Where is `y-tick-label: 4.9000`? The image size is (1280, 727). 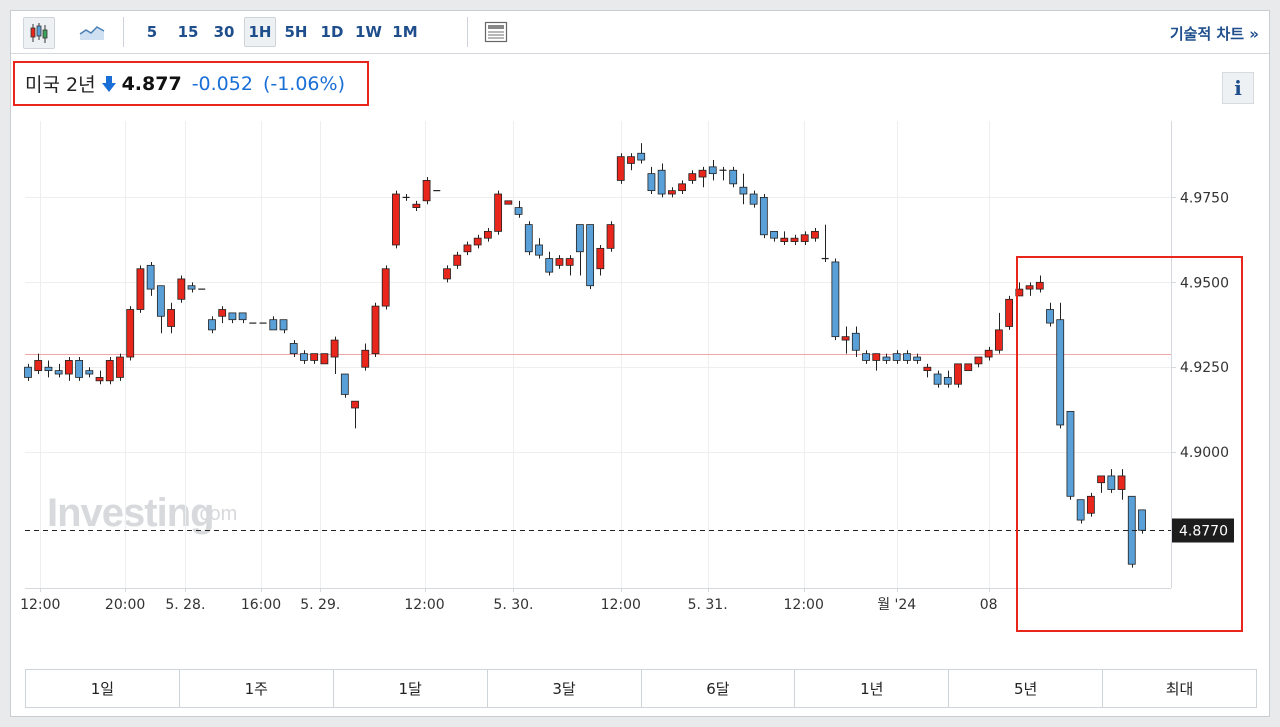 y-tick-label: 4.9000 is located at coordinates (1204, 453).